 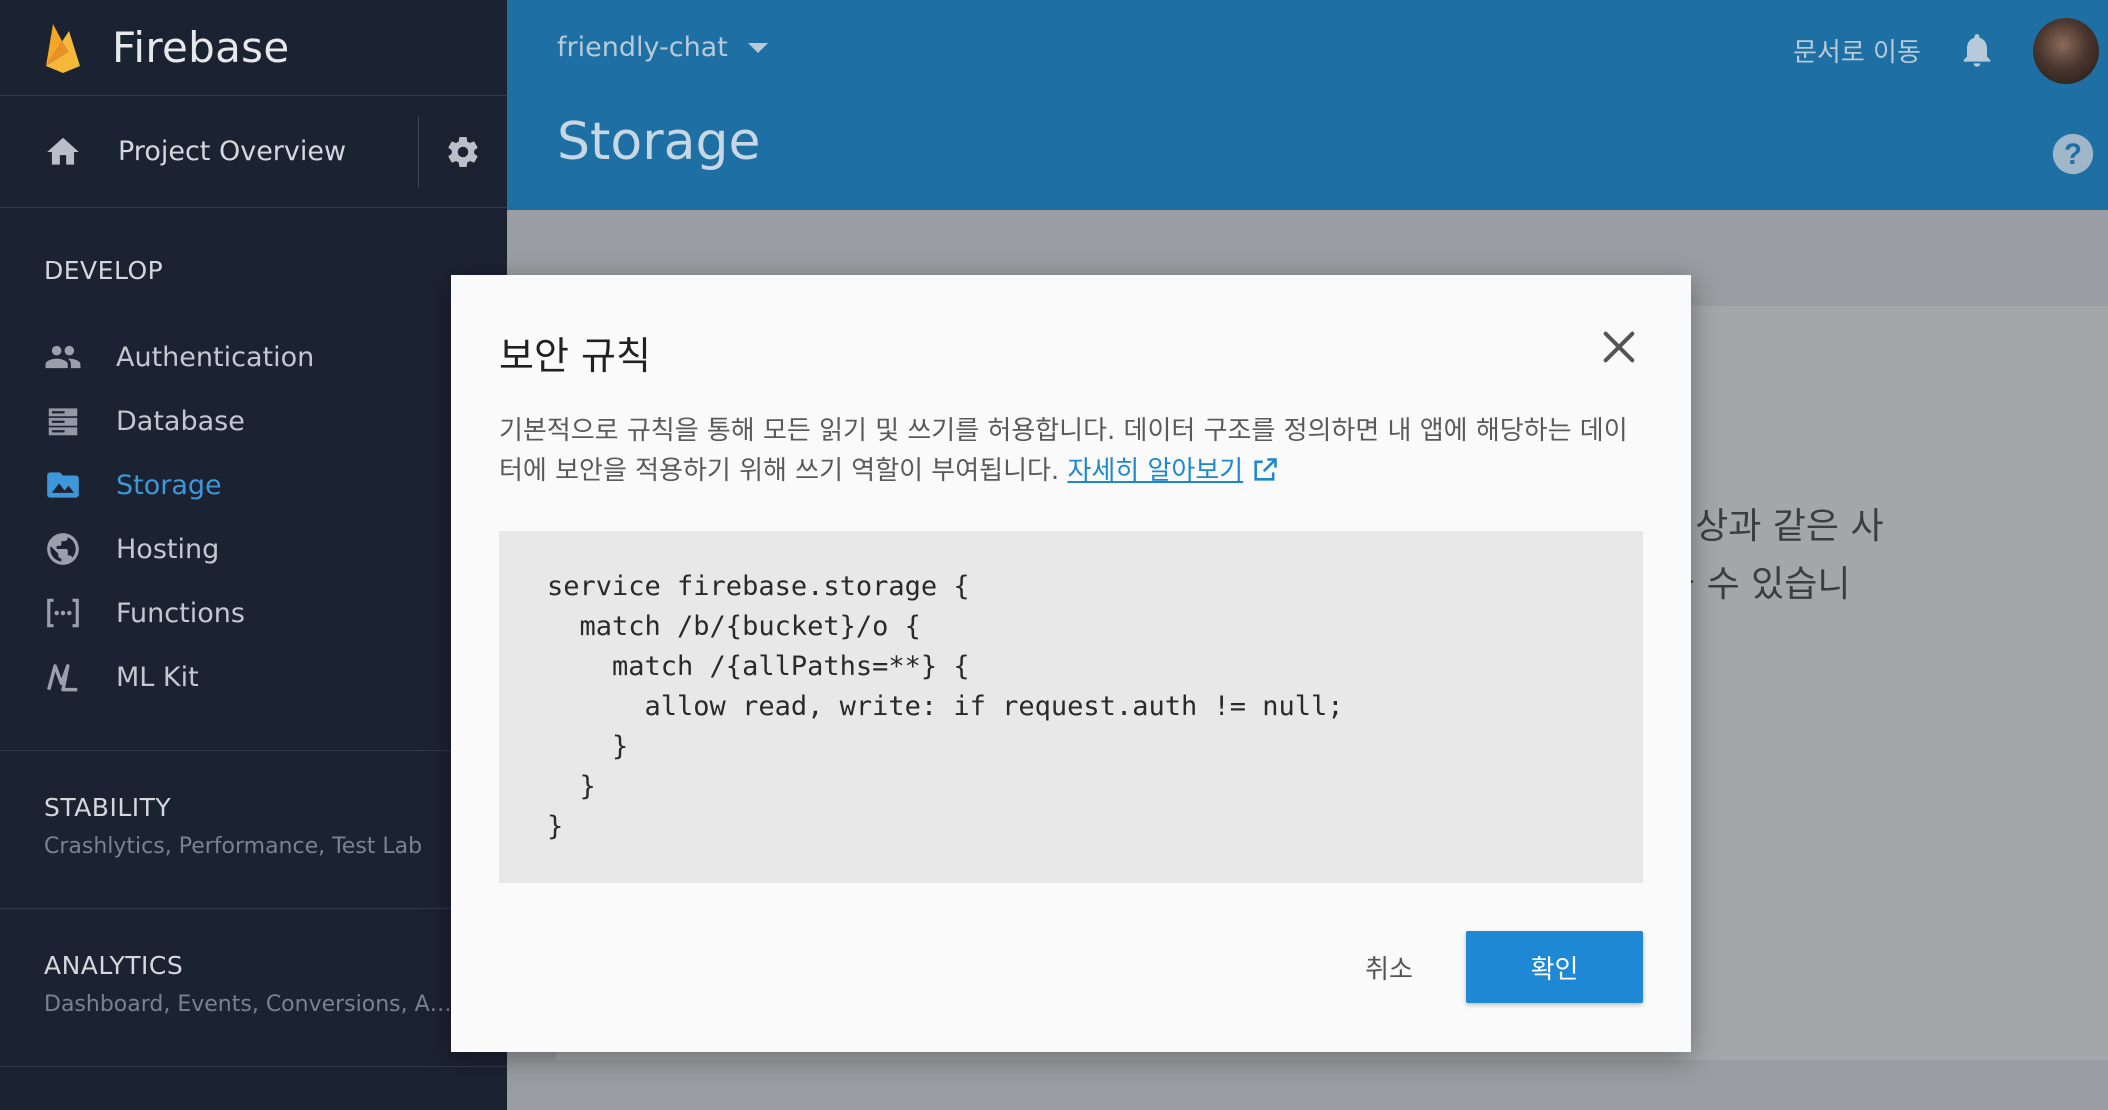 I want to click on close-icon, so click(x=1619, y=347).